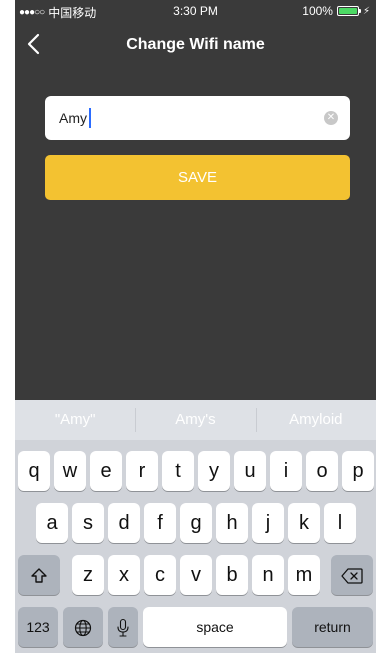 This screenshot has width=380, height=653. Describe the element at coordinates (160, 575) in the screenshot. I see `key-c: c` at that location.